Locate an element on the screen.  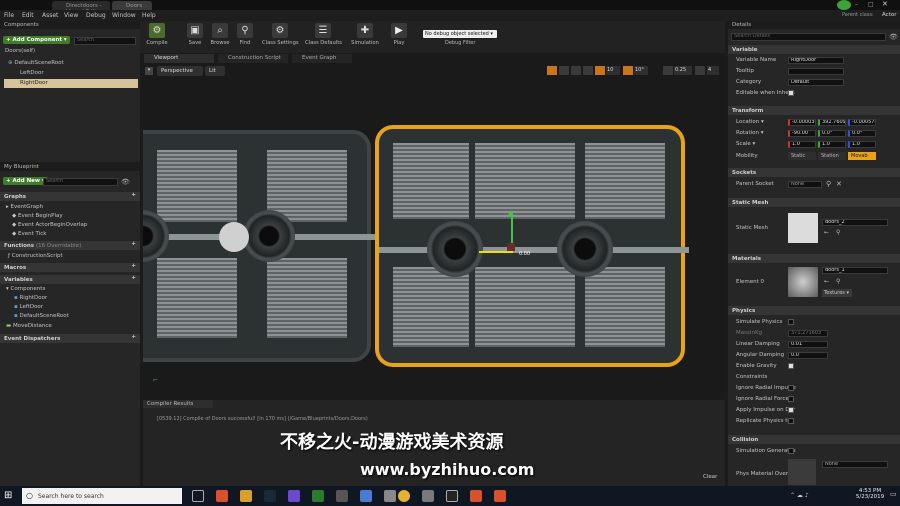
mobility-static-button: Static is located at coordinates (802, 156).